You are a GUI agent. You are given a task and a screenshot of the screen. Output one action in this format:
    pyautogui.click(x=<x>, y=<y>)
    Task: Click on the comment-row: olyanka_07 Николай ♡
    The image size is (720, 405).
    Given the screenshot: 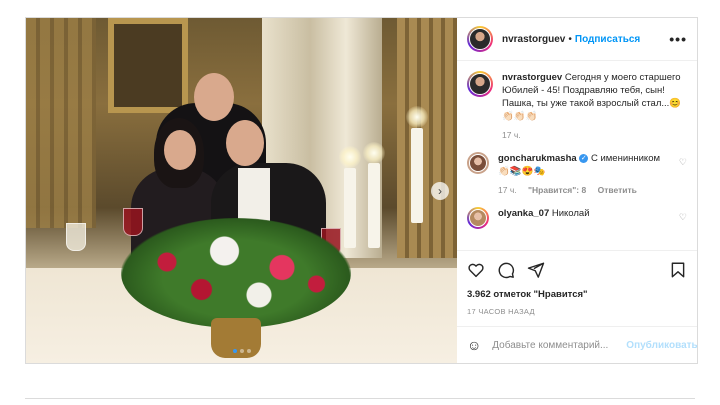 What is the action you would take?
    pyautogui.click(x=577, y=218)
    